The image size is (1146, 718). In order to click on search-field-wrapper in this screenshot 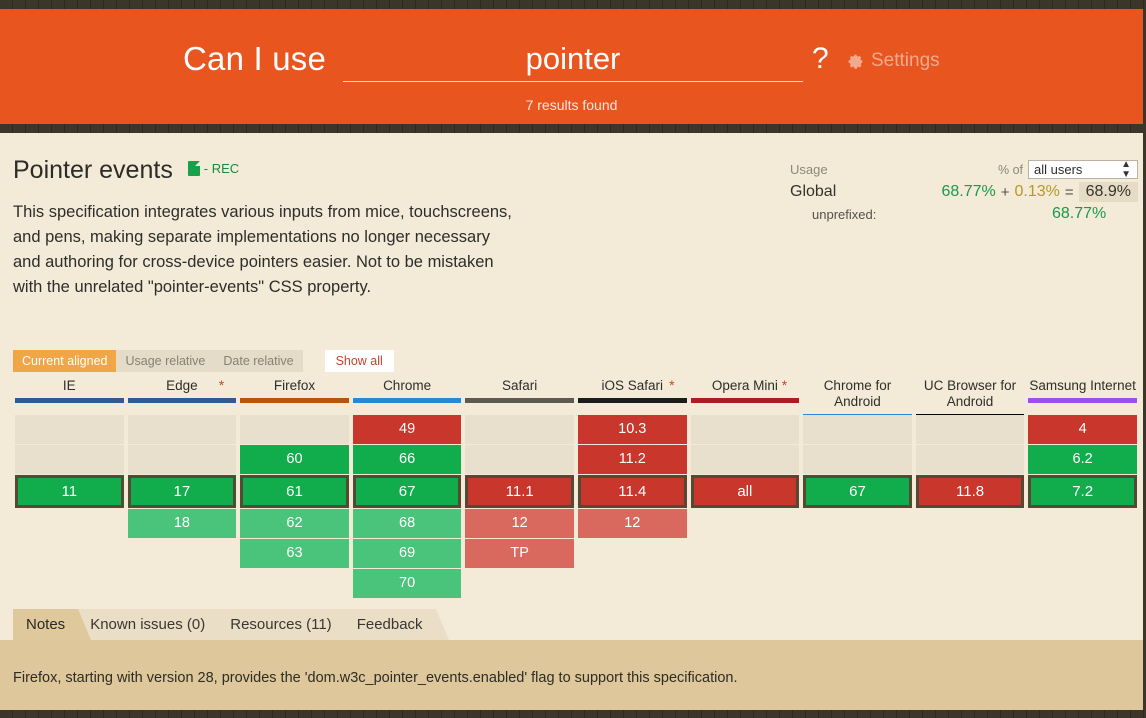, I will do `click(573, 60)`.